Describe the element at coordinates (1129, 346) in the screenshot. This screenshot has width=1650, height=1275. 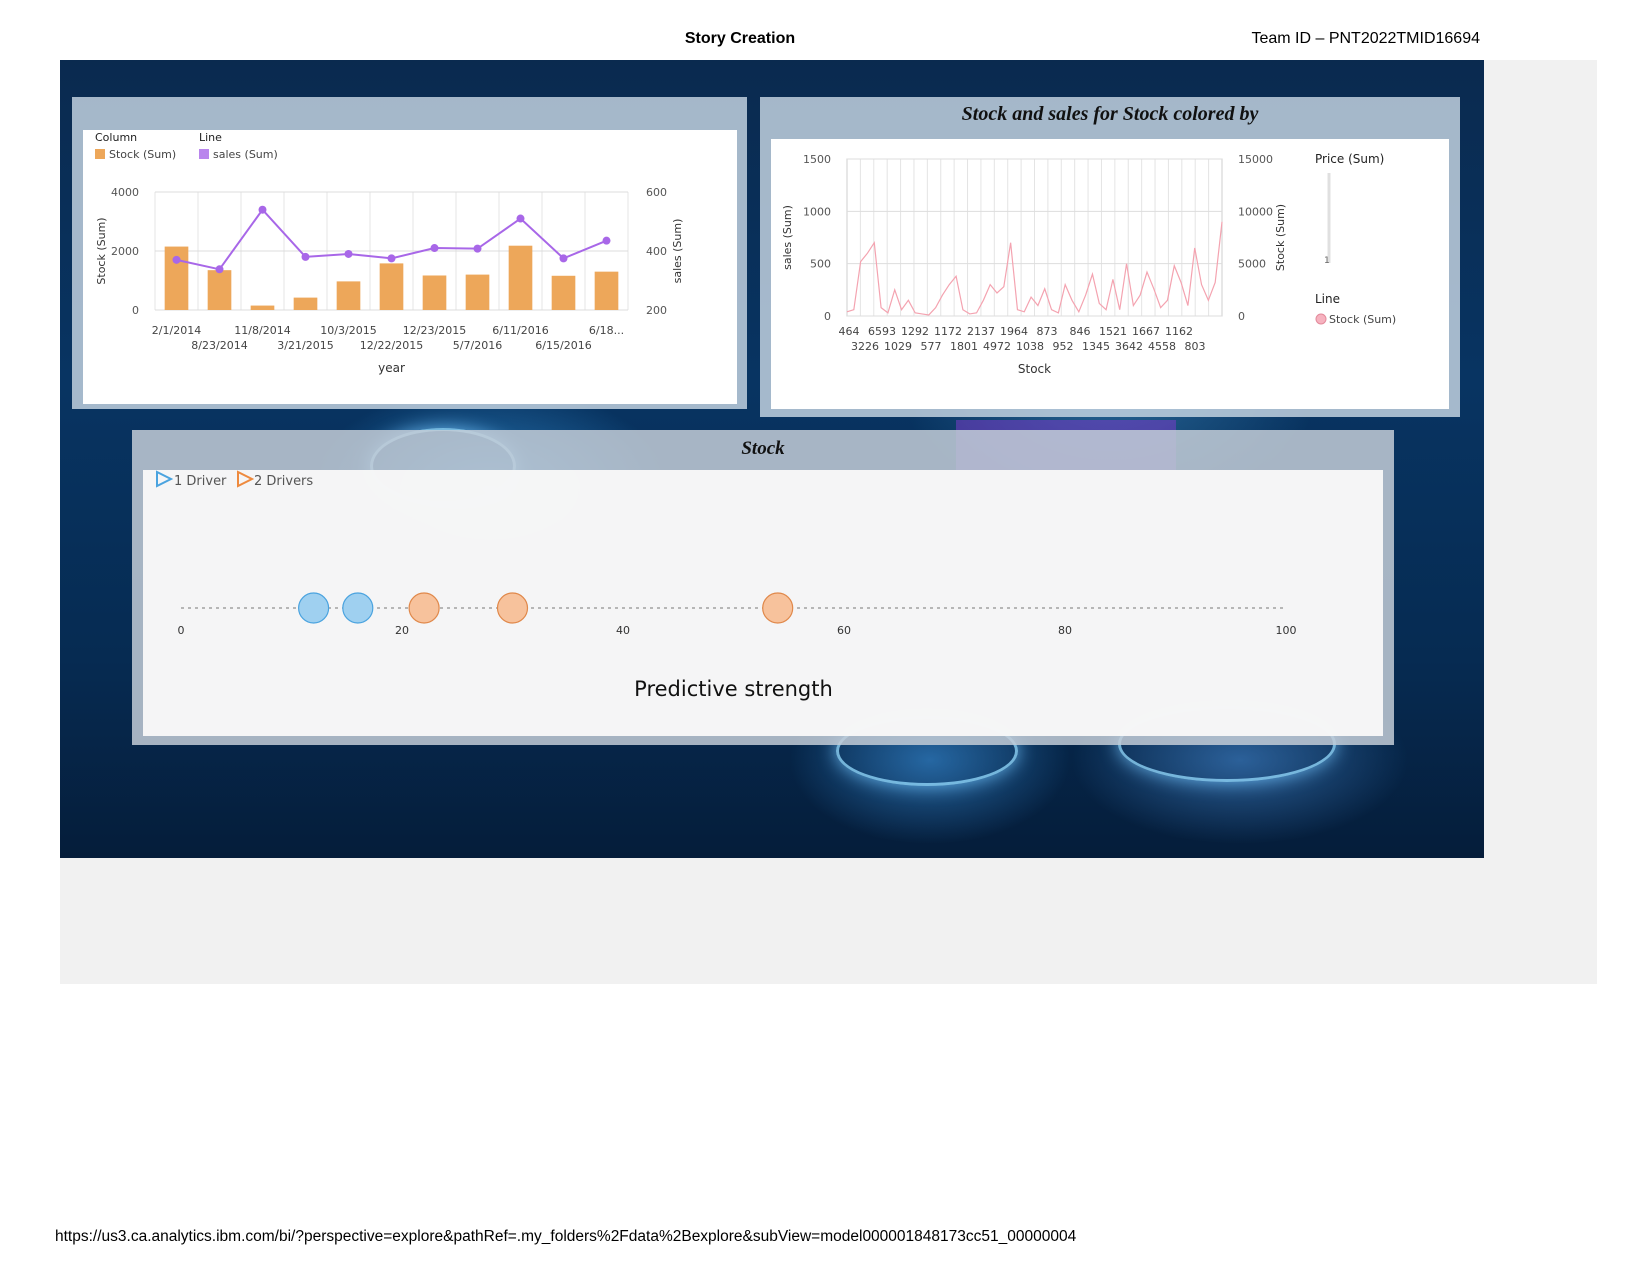
I see `x-tick-label: 3642` at that location.